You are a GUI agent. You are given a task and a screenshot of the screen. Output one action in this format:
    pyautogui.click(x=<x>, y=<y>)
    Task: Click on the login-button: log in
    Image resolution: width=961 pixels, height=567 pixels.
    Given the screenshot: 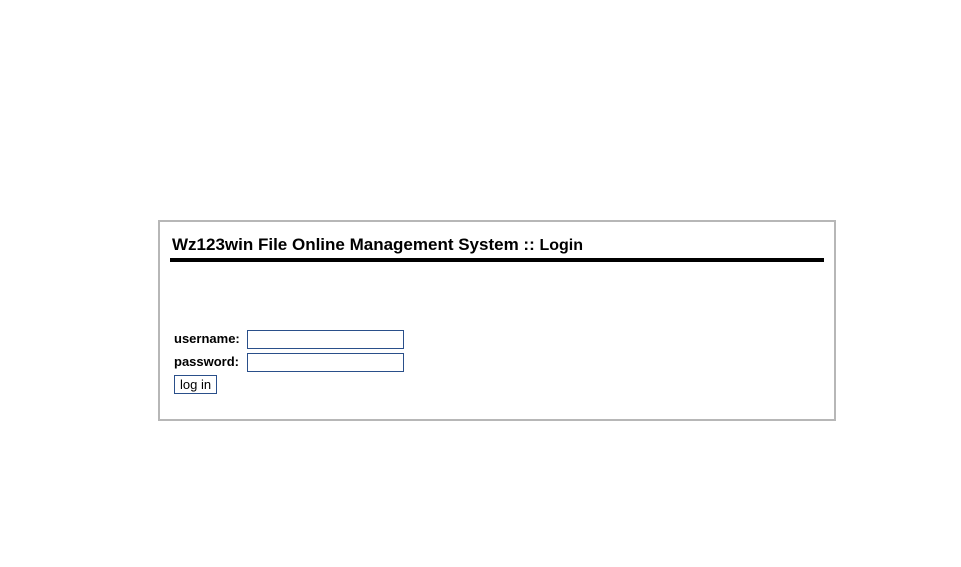 What is the action you would take?
    pyautogui.click(x=196, y=384)
    